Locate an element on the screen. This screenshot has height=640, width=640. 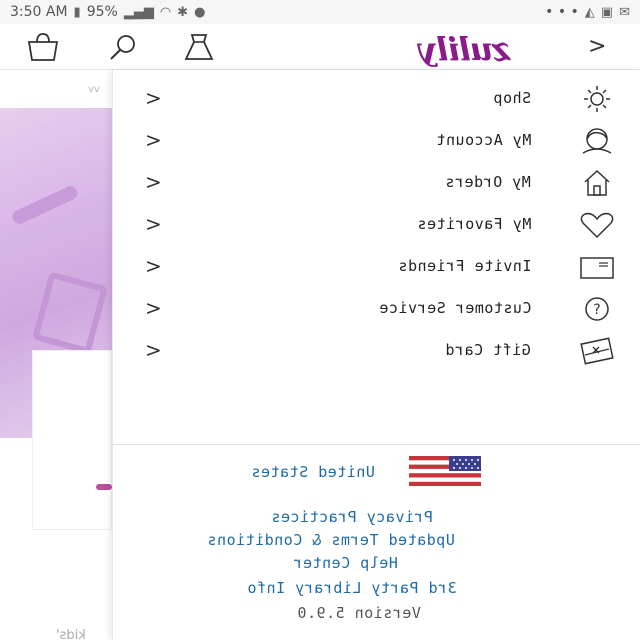
house-icon is located at coordinates (597, 182).